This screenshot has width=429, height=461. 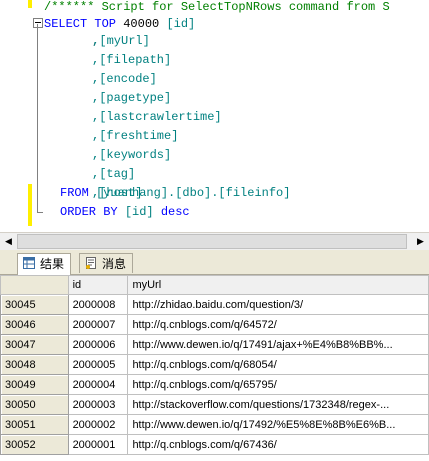 I want to click on outline-line-end, so click(x=40, y=212).